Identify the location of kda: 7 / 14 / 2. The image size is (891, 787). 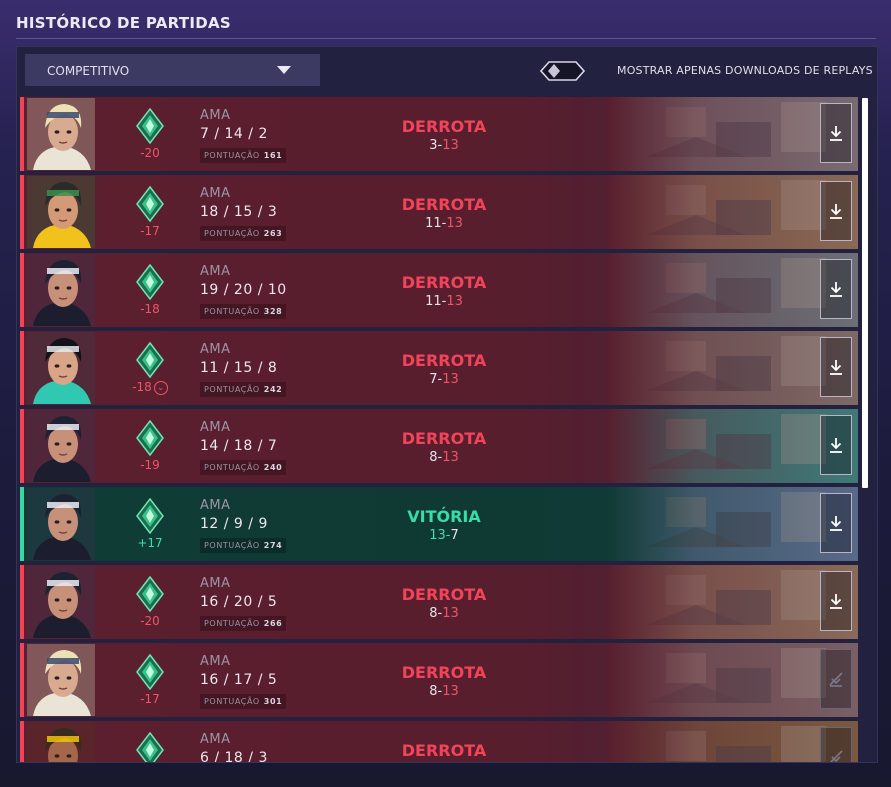
(234, 134).